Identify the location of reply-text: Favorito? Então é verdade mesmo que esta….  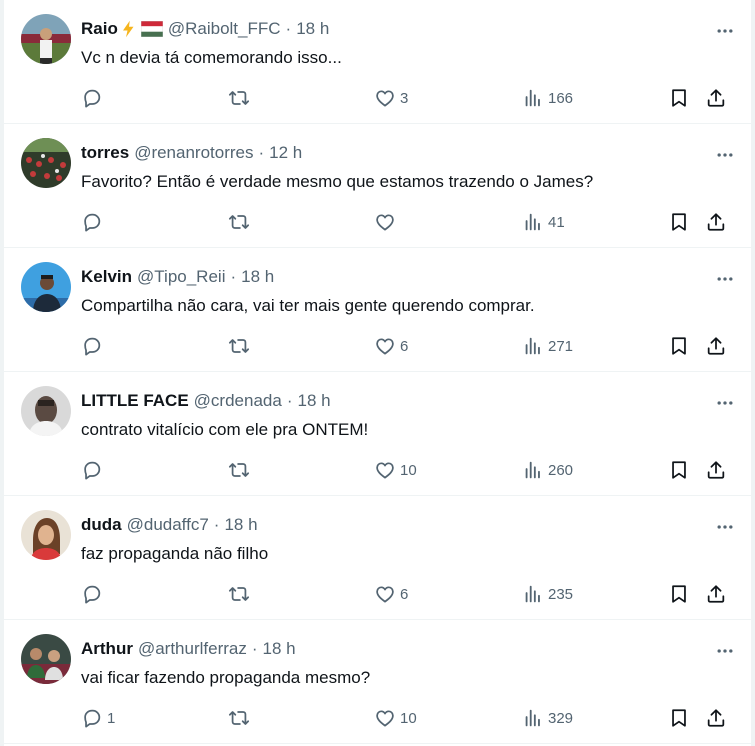
(337, 181).